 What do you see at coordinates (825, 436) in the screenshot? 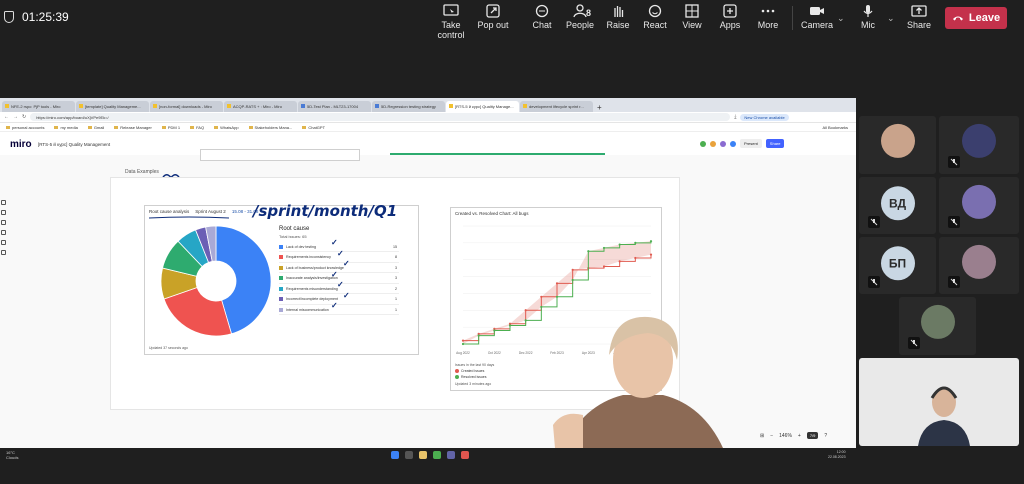
I see `help-icon: ?` at bounding box center [825, 436].